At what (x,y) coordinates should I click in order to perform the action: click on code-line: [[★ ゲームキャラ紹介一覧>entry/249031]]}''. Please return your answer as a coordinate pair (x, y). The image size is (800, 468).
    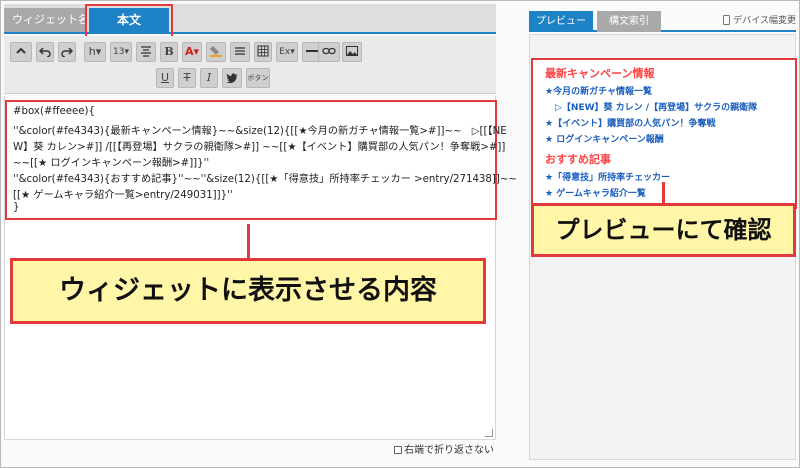
    Looking at the image, I should click on (123, 195).